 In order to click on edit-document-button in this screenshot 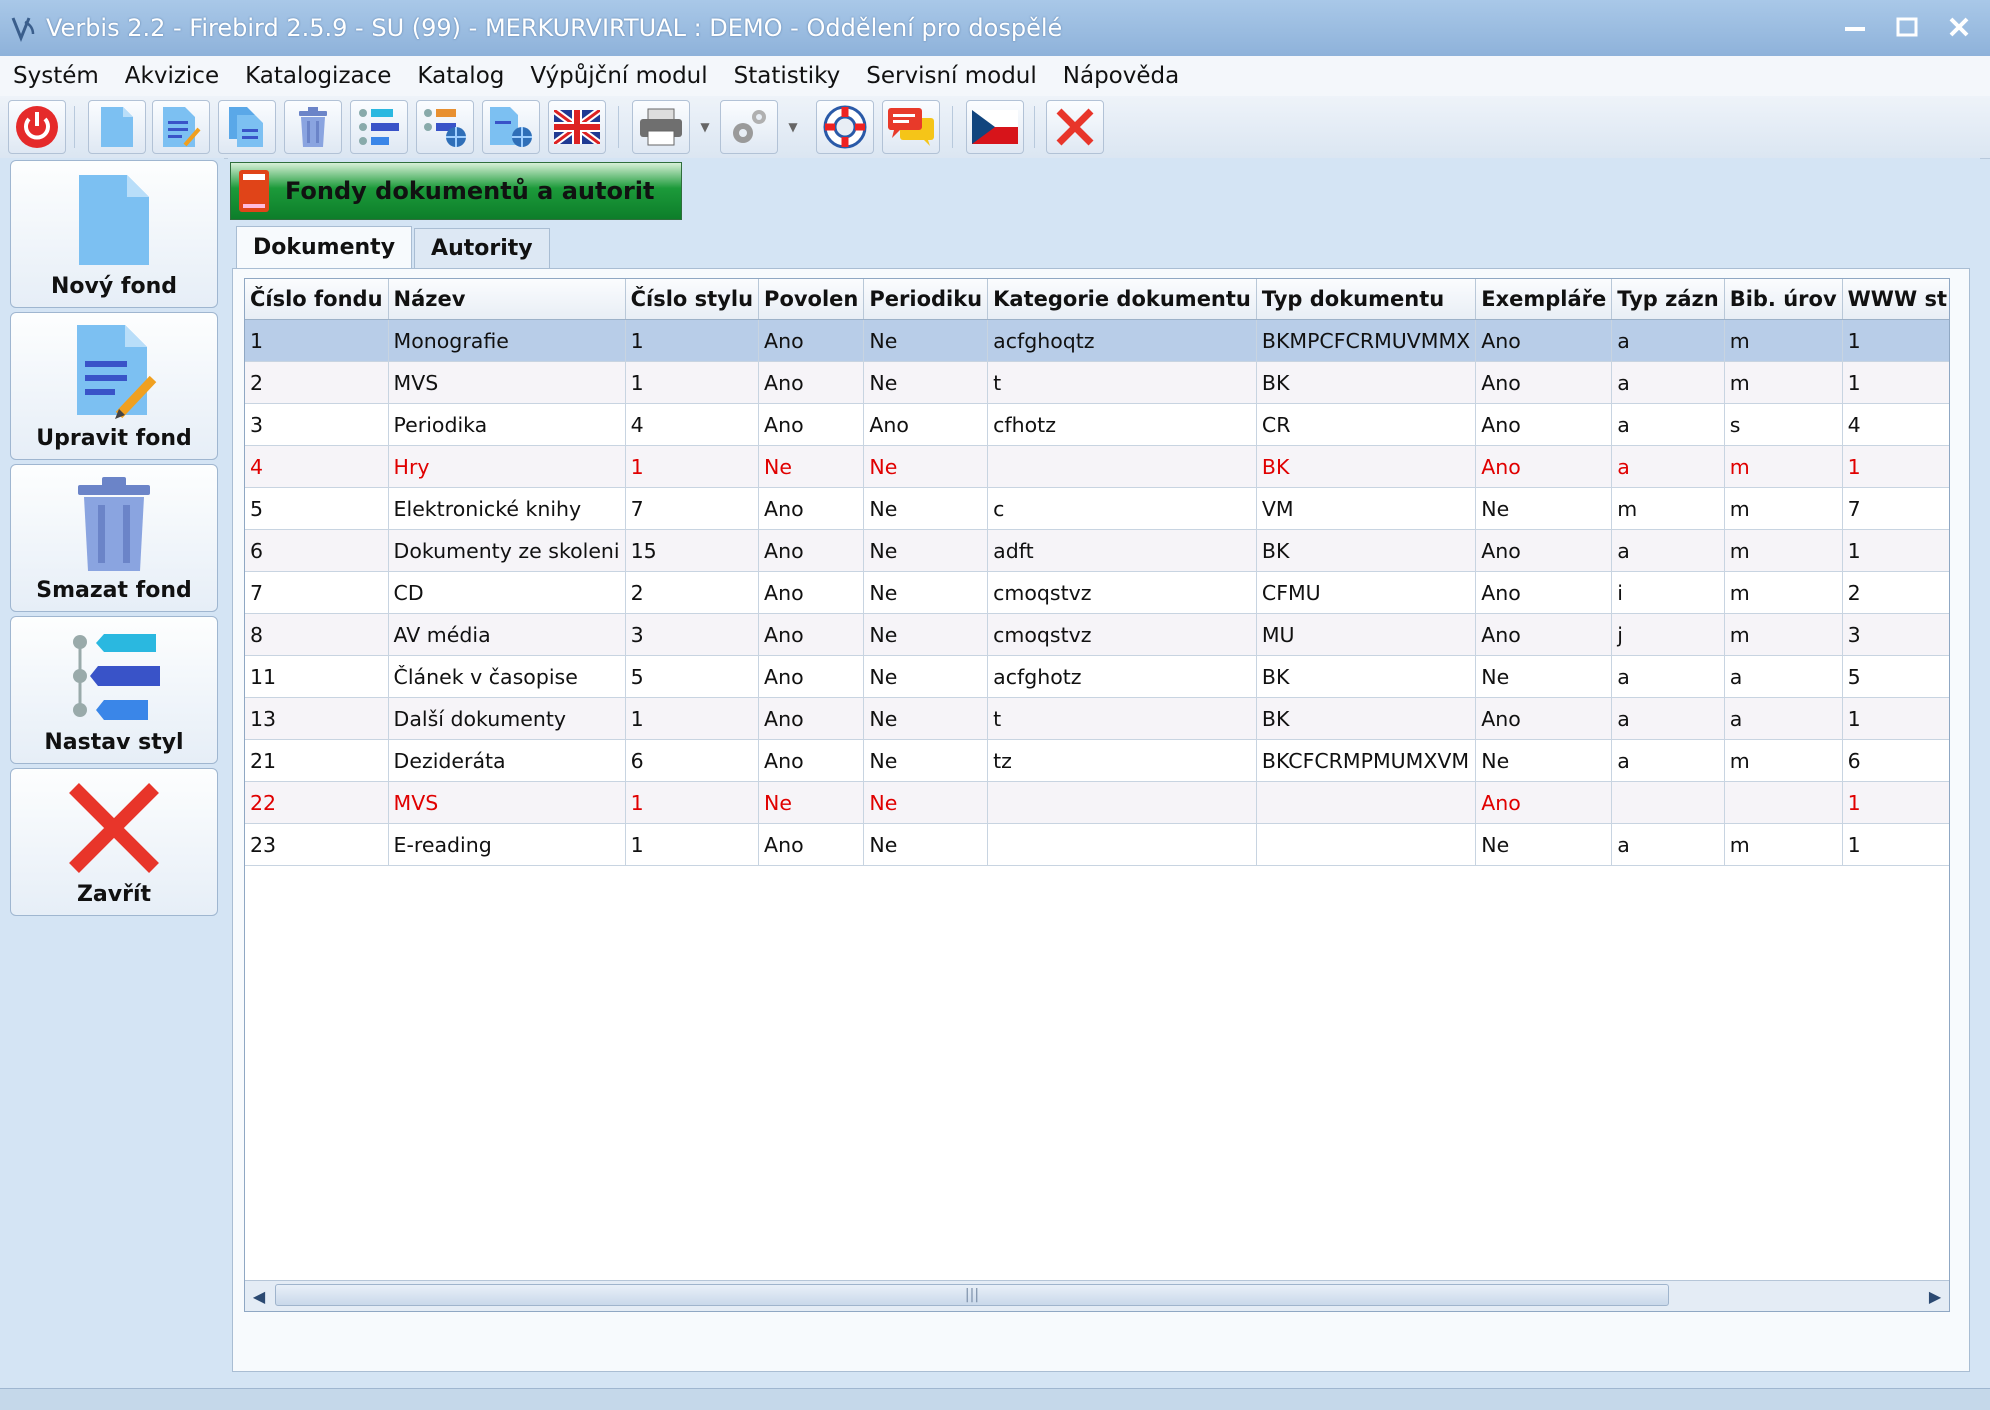, I will do `click(181, 127)`.